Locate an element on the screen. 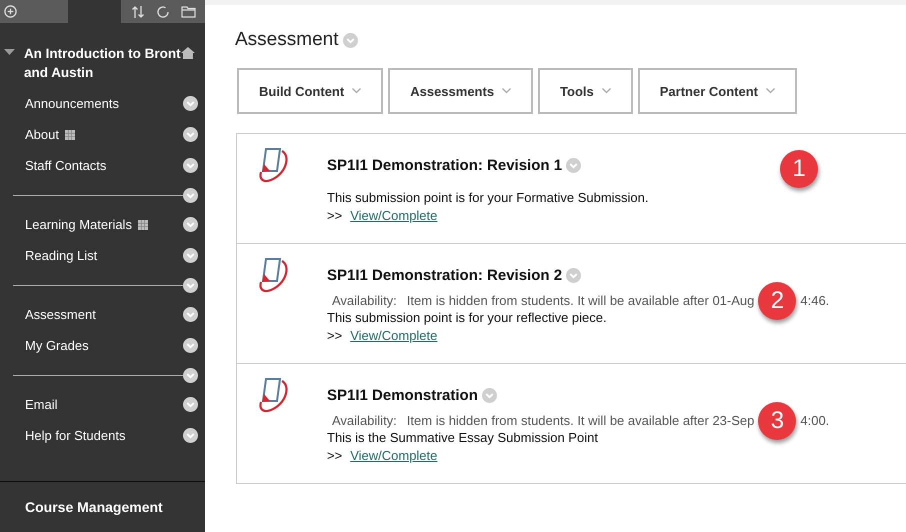 This screenshot has width=906, height=532. availability-text: 4:46. is located at coordinates (815, 300).